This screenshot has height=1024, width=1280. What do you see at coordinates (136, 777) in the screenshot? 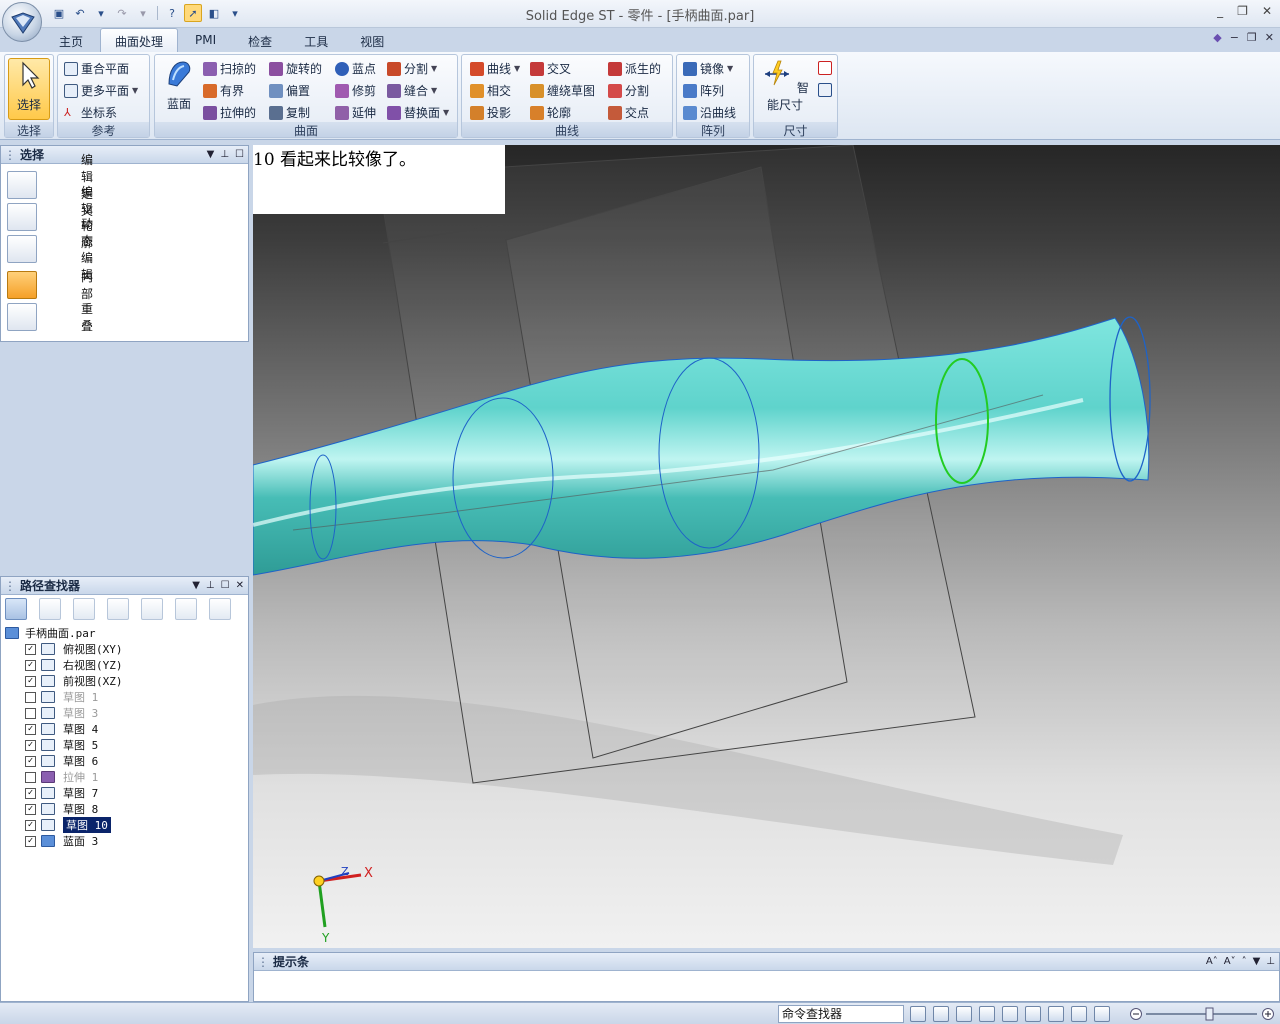
I see `tree-node: 拉伸 1` at bounding box center [136, 777].